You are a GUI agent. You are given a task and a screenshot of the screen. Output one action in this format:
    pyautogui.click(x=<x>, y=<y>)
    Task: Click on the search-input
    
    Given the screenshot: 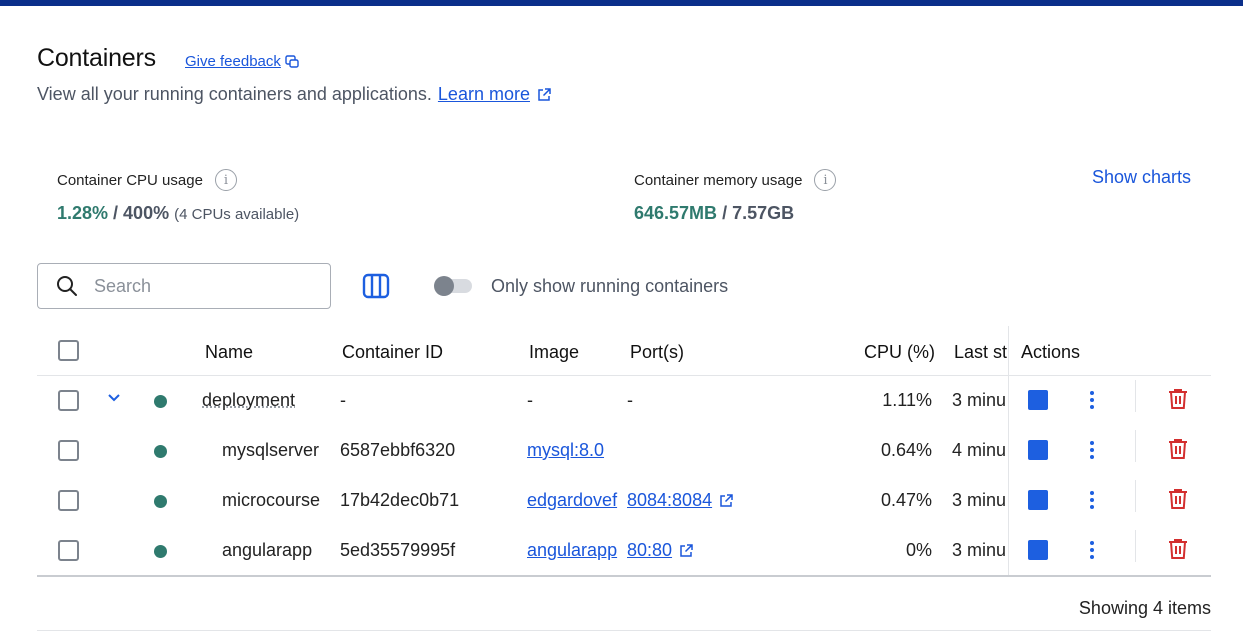 What is the action you would take?
    pyautogui.click(x=194, y=286)
    